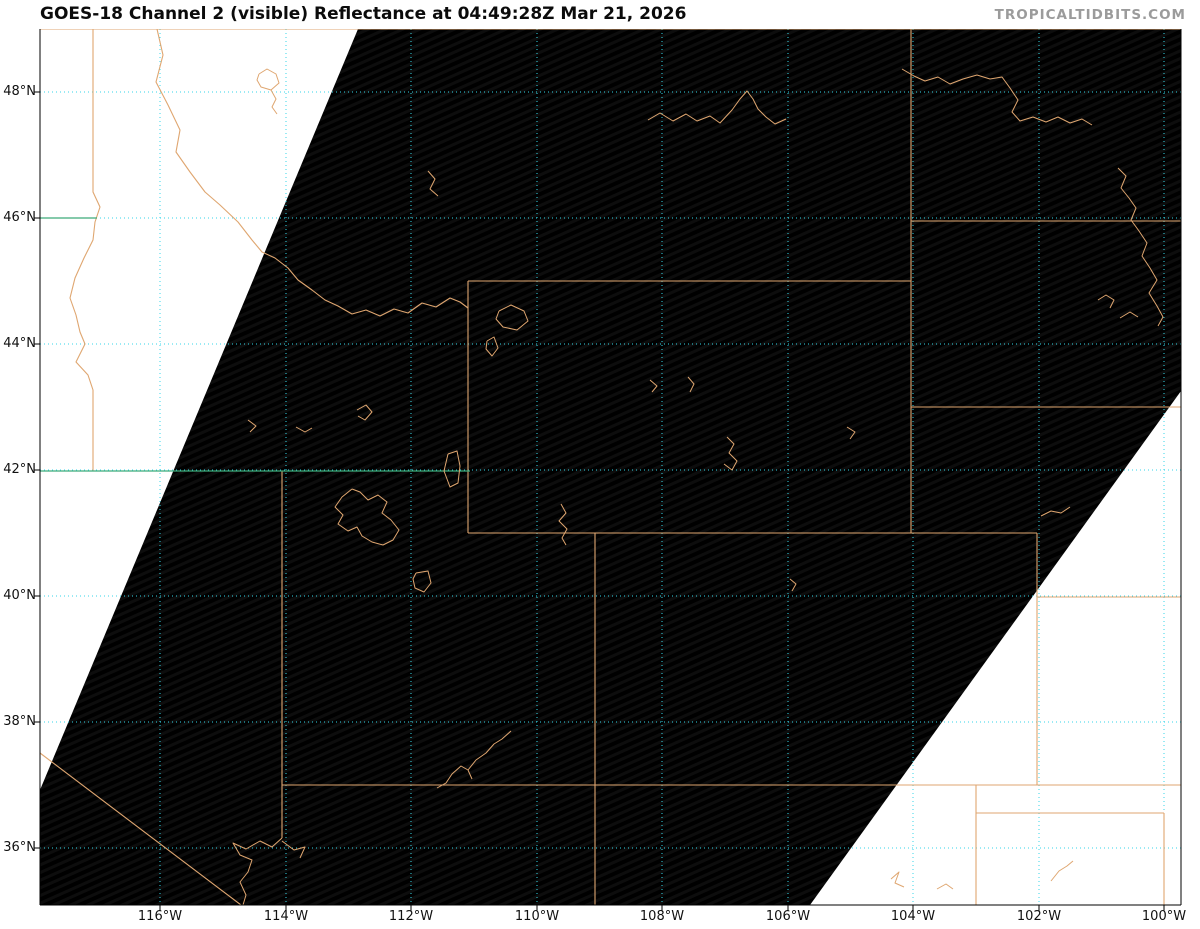 The height and width of the screenshot is (929, 1200). What do you see at coordinates (286, 916) in the screenshot?
I see `lon-tick-label: 114°W` at bounding box center [286, 916].